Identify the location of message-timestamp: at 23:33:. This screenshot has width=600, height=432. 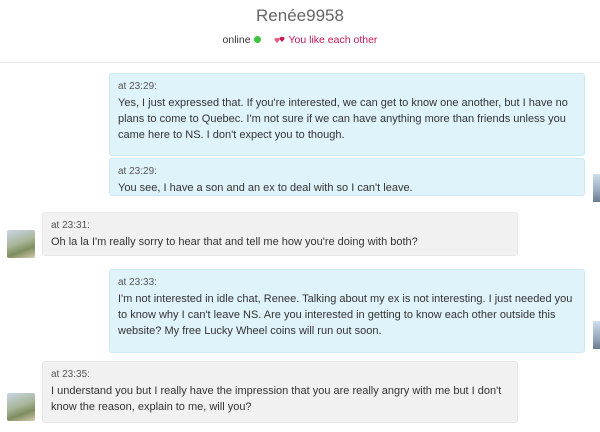
(137, 282).